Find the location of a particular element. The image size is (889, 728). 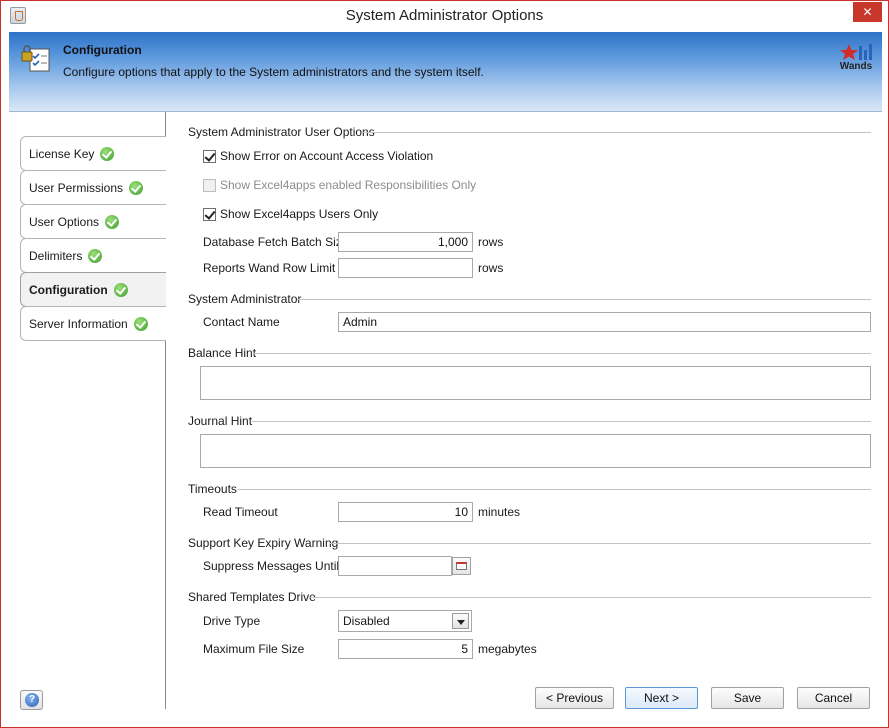

section-shared-templates-title: Shared Templates Drive is located at coordinates (252, 597).